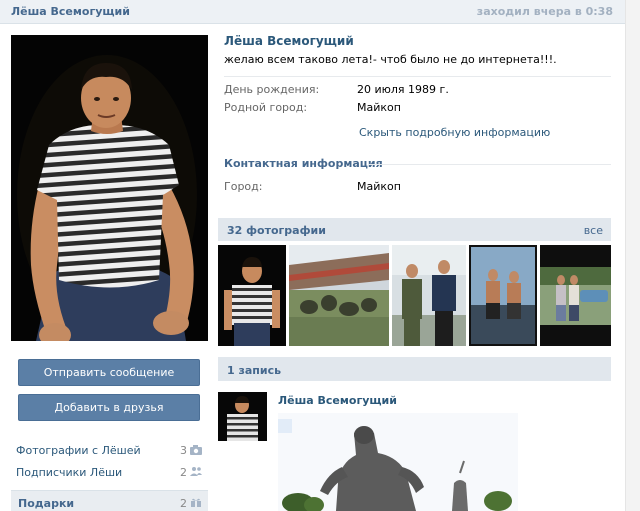 This screenshot has width=640, height=511. I want to click on last-seen-status: заходил вчера в 0:38, so click(544, 11).